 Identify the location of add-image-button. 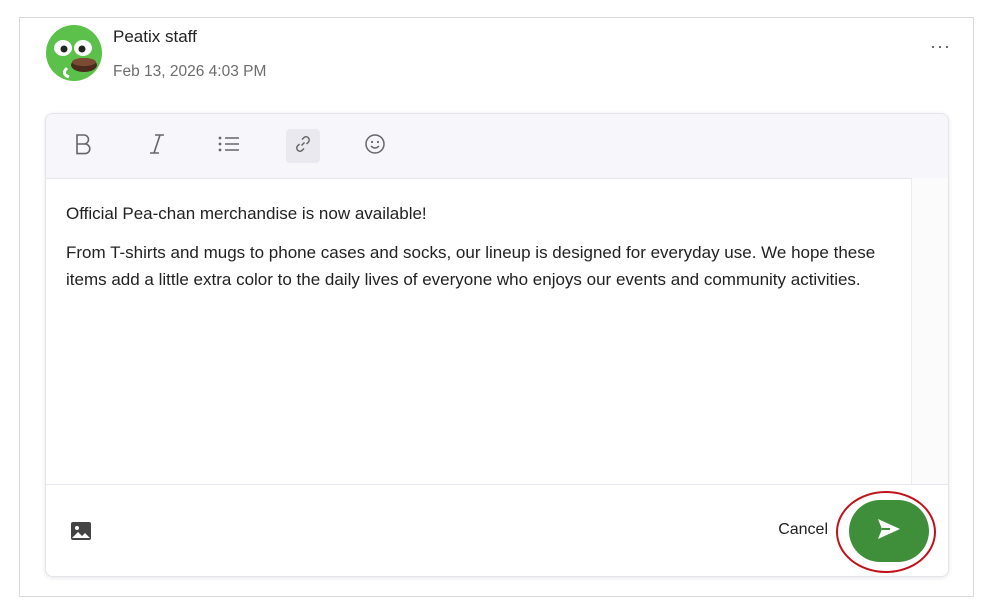
(81, 531).